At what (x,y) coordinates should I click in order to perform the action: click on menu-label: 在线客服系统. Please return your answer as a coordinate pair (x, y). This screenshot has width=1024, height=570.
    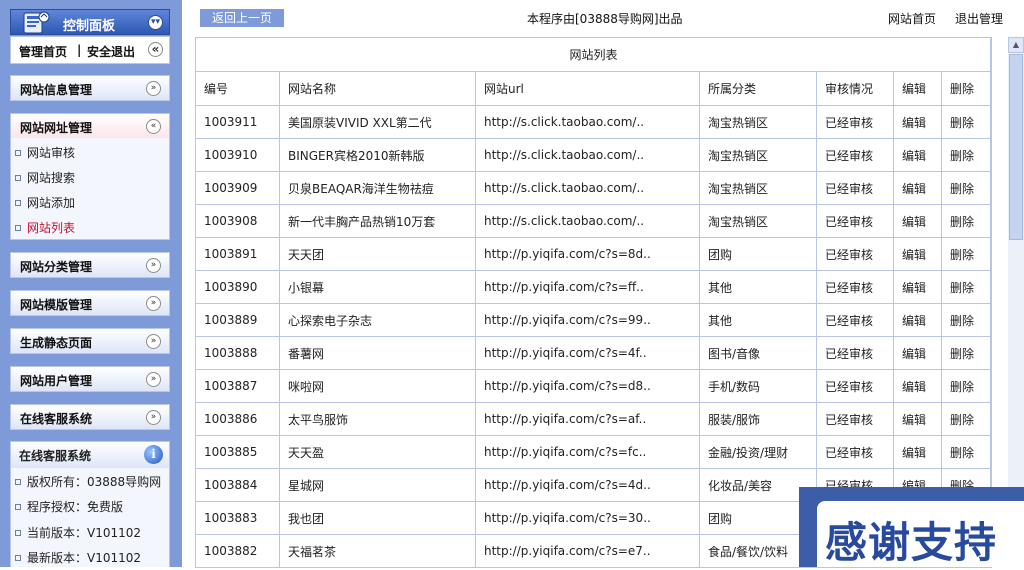
    Looking at the image, I should click on (56, 419).